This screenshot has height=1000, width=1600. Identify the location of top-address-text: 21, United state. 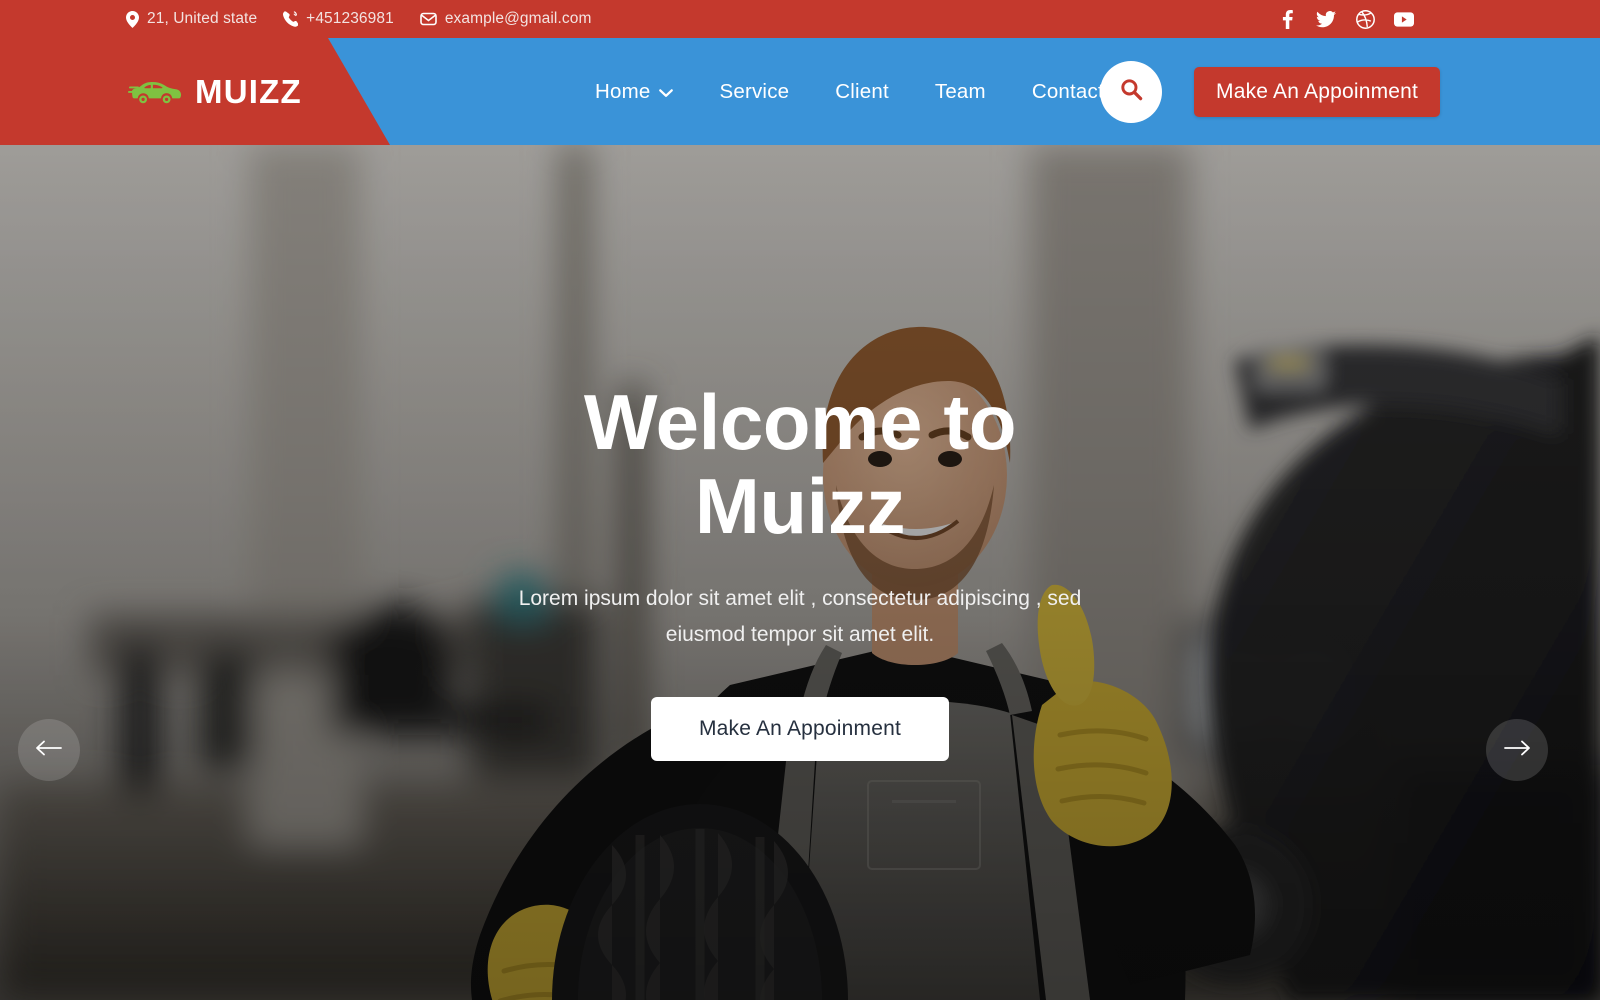
(202, 18).